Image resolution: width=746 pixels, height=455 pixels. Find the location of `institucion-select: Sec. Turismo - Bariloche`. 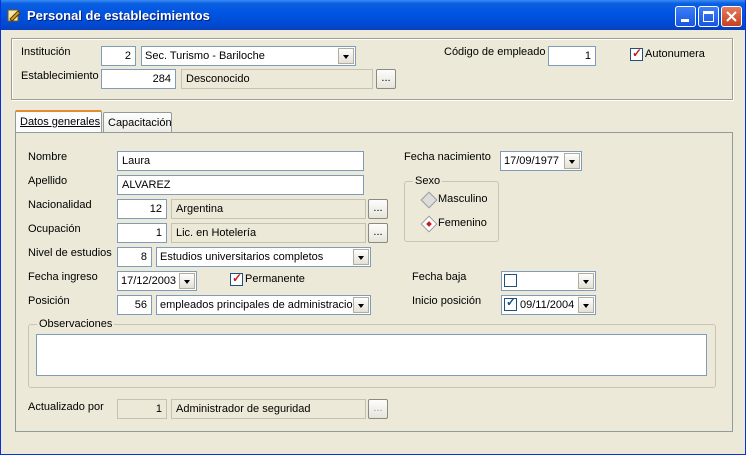

institucion-select: Sec. Turismo - Bariloche is located at coordinates (248, 56).